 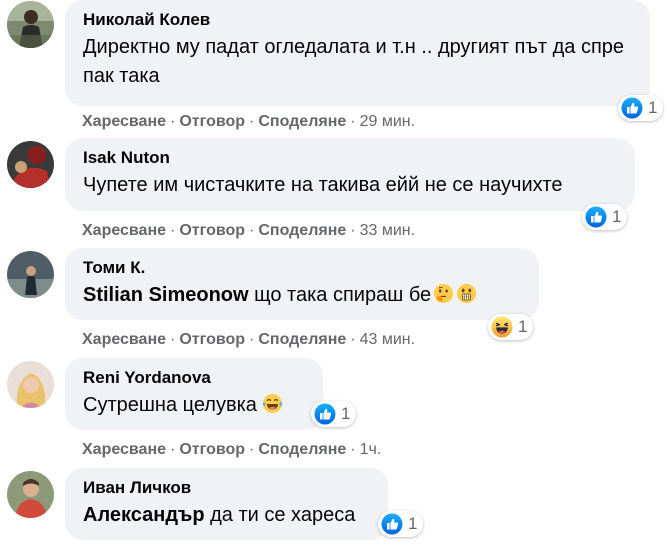 I want to click on comment-text-body: да ти се хареса, so click(x=283, y=515).